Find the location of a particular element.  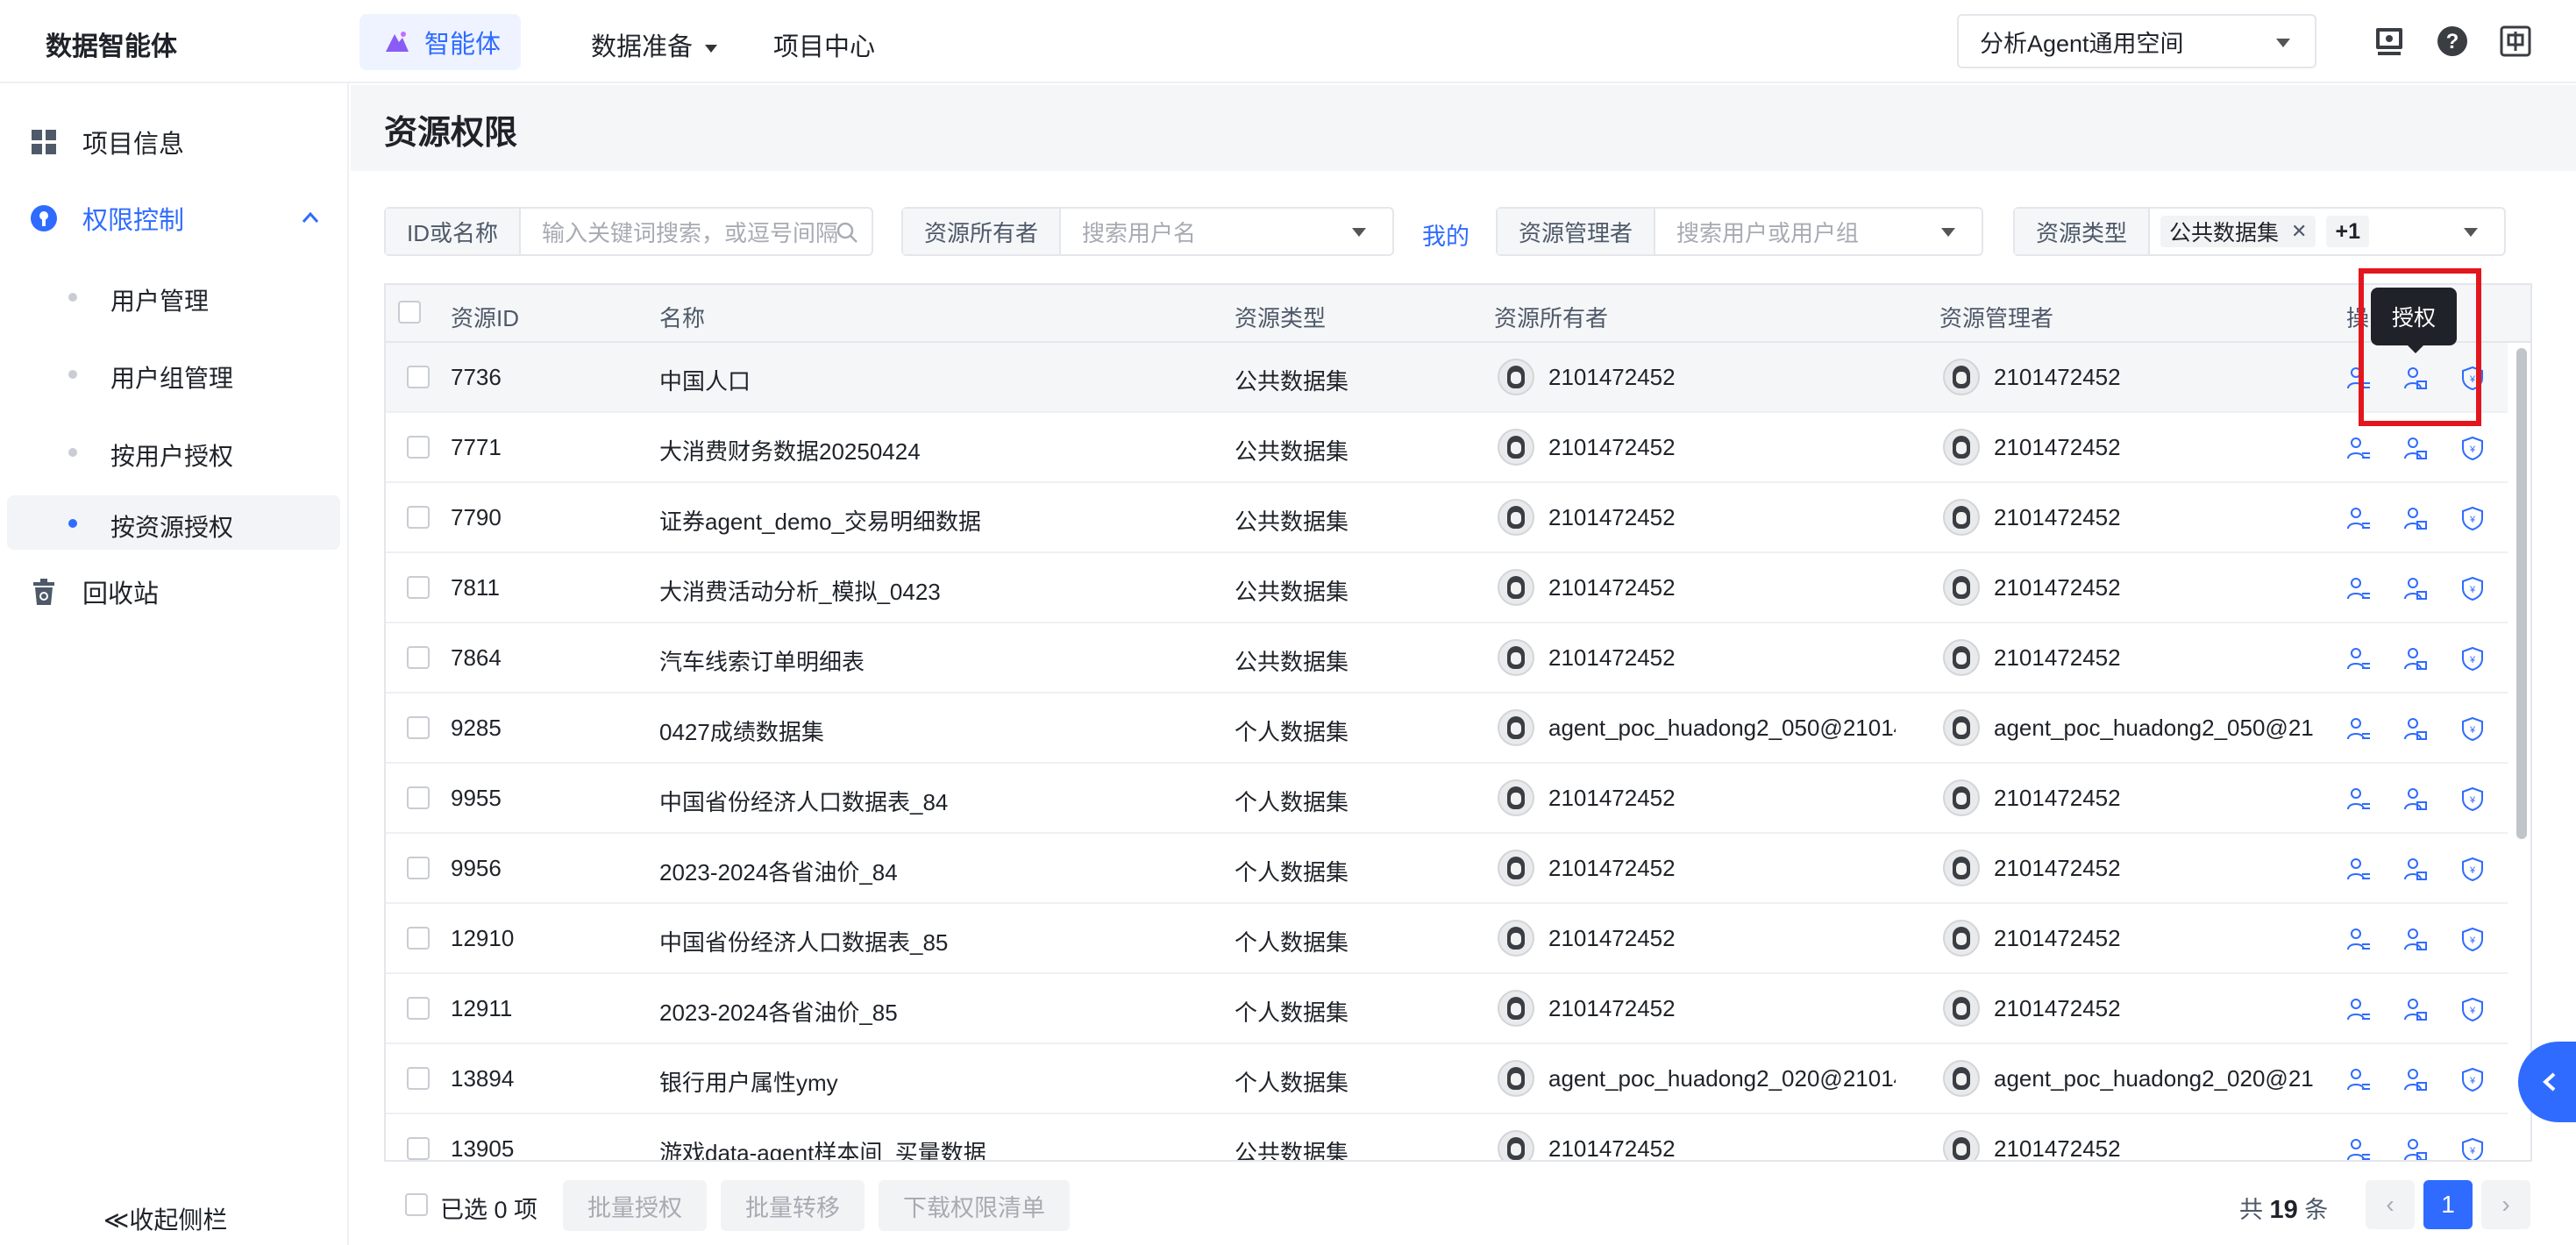

help-icon: ? is located at coordinates (2452, 41).